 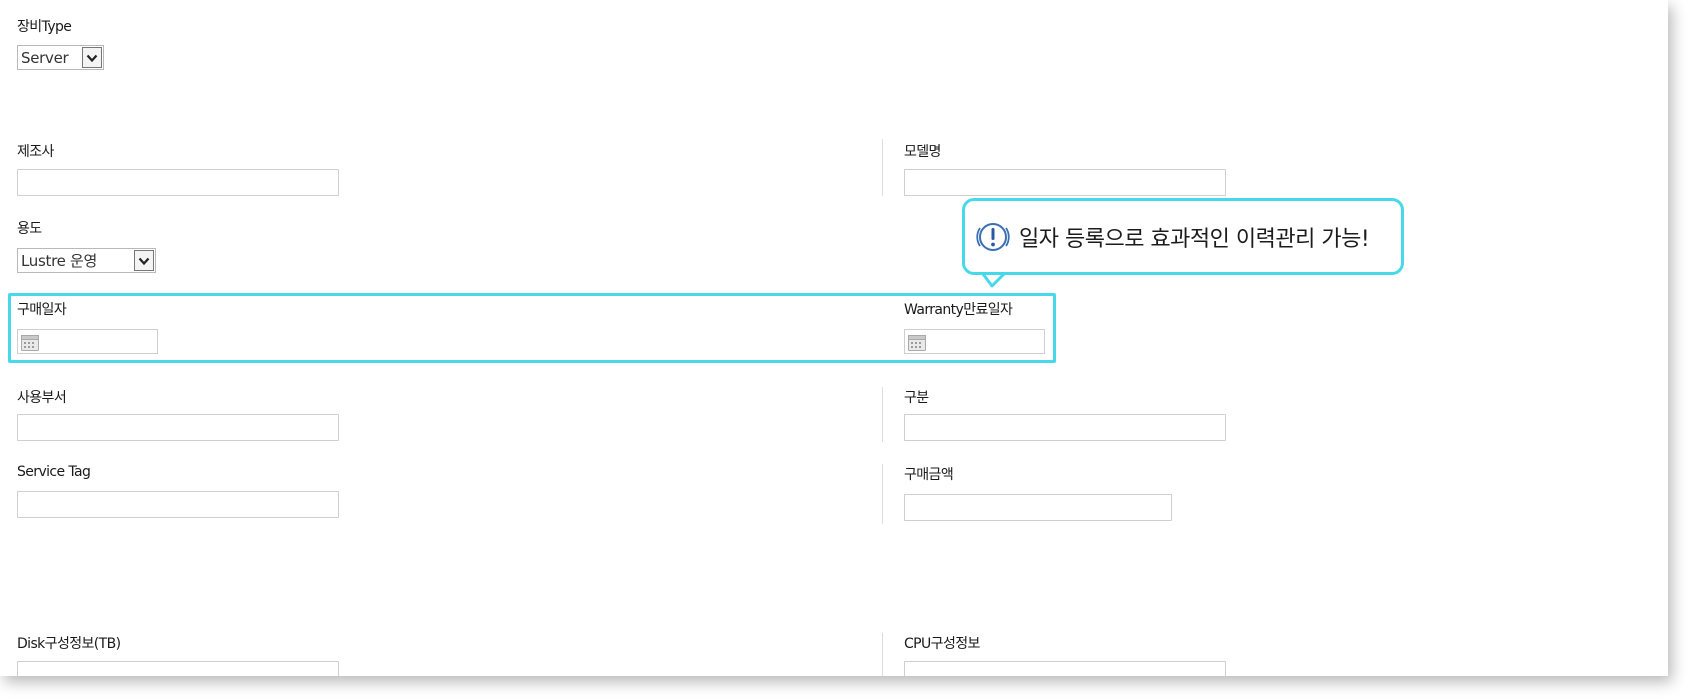 What do you see at coordinates (59, 261) in the screenshot?
I see `purpose-value: Lustre 운영` at bounding box center [59, 261].